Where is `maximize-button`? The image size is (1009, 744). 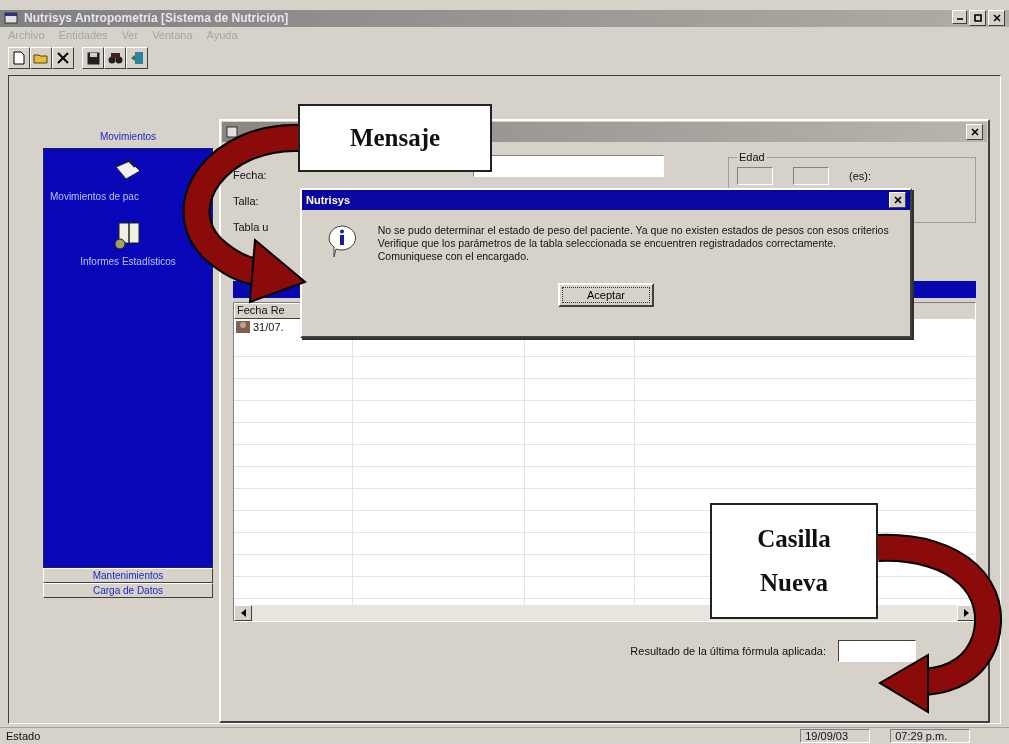
maximize-button is located at coordinates (977, 18).